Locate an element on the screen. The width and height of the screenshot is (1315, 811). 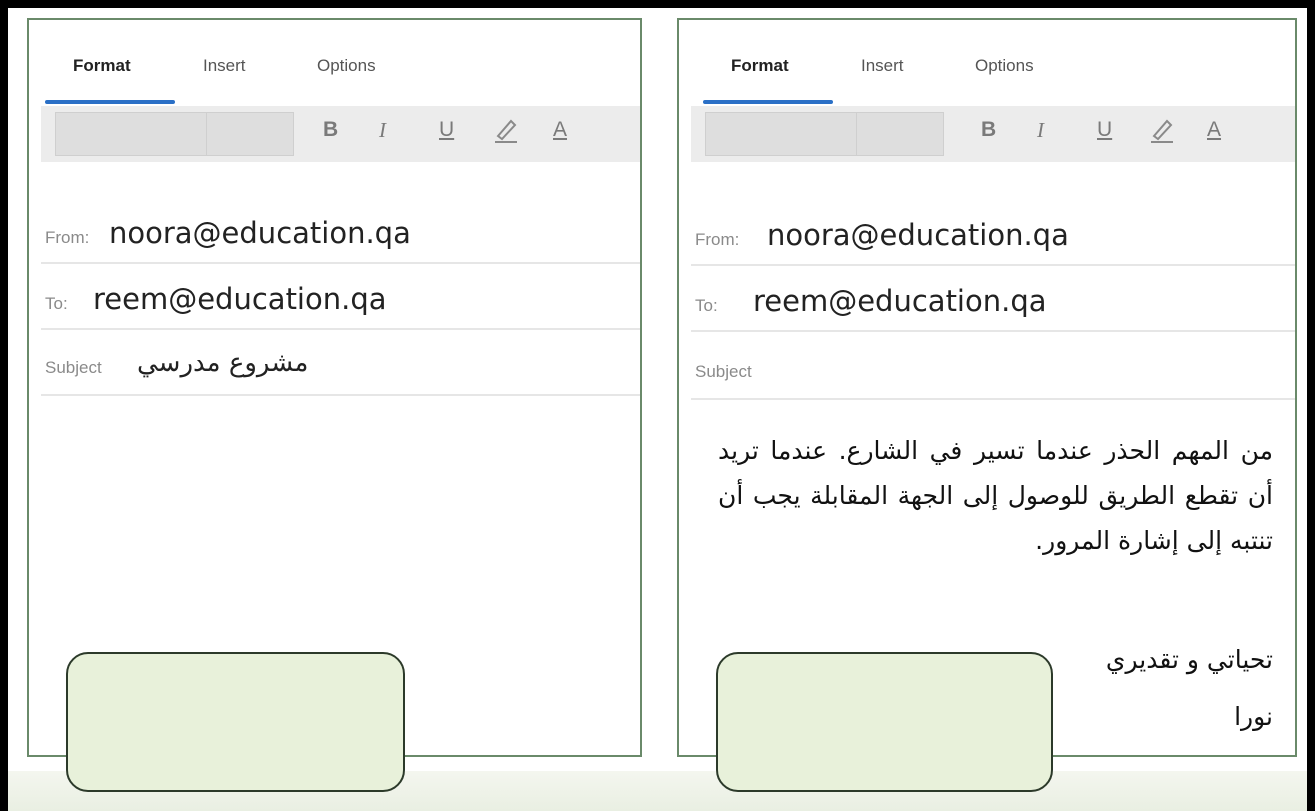
subject-value: مشروع مدرسي is located at coordinates (222, 363).